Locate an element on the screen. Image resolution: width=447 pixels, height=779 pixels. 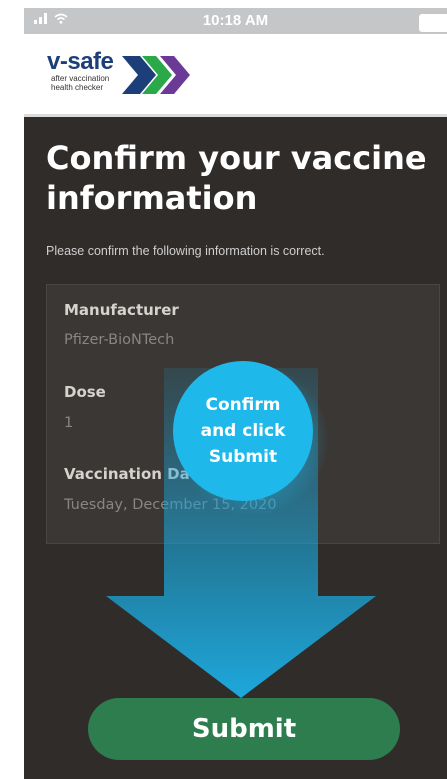
callout-line2: and click is located at coordinates (243, 431).